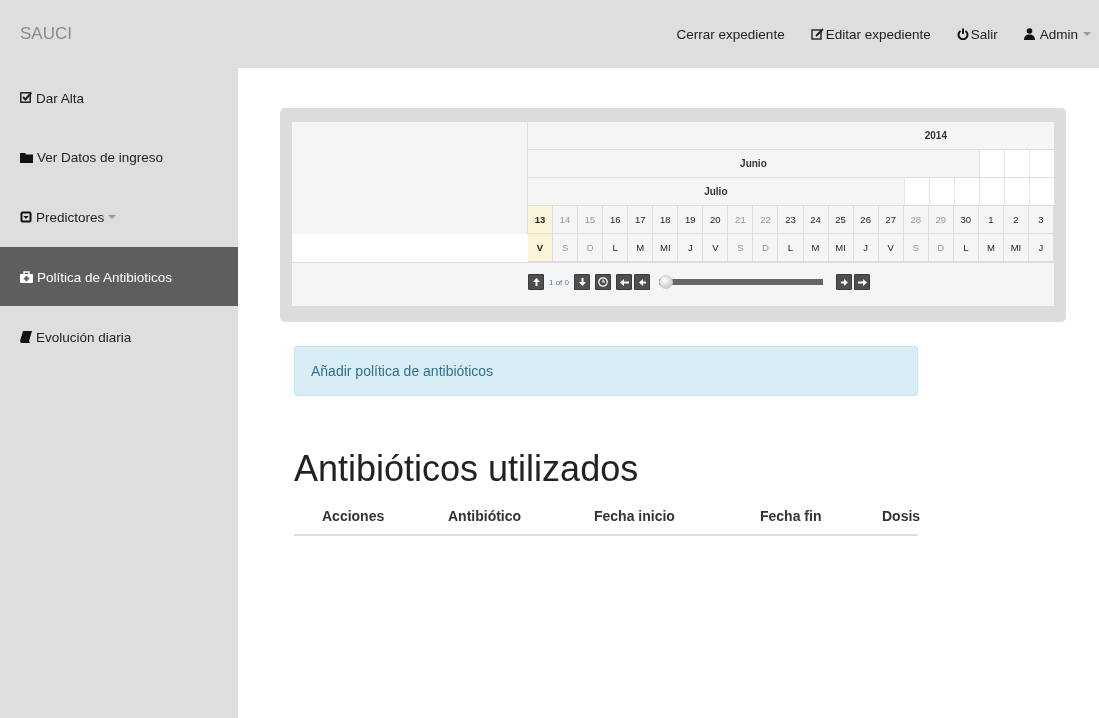 This screenshot has height=718, width=1099. Describe the element at coordinates (26, 157) in the screenshot. I see `folder-icon` at that location.